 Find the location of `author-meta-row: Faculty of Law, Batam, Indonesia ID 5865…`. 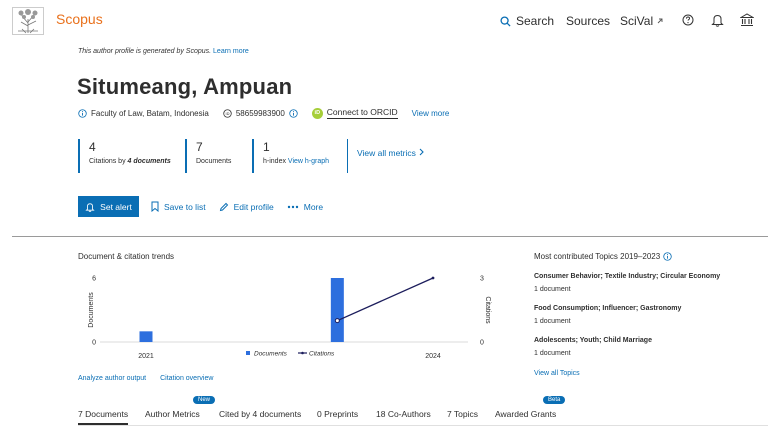

author-meta-row: Faculty of Law, Batam, Indonesia ID 5865… is located at coordinates (263, 113).